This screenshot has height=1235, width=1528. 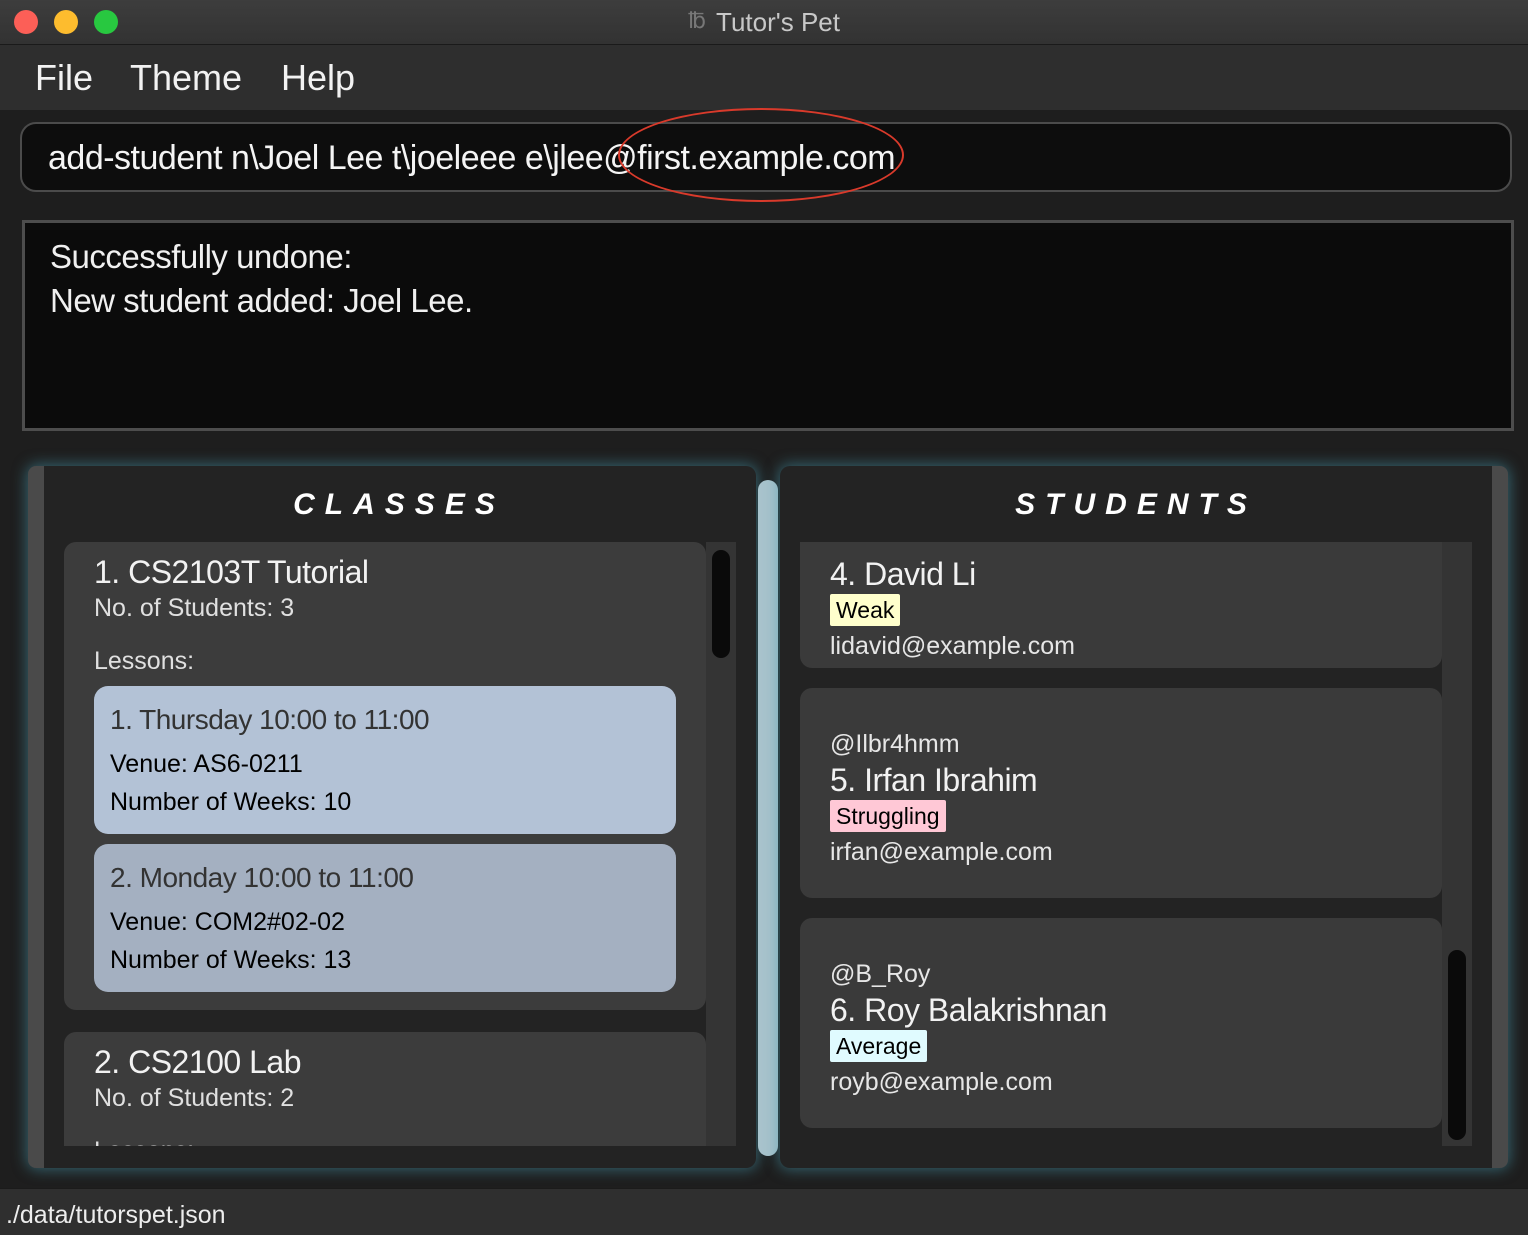 What do you see at coordinates (888, 816) in the screenshot?
I see `student-tag: Struggling` at bounding box center [888, 816].